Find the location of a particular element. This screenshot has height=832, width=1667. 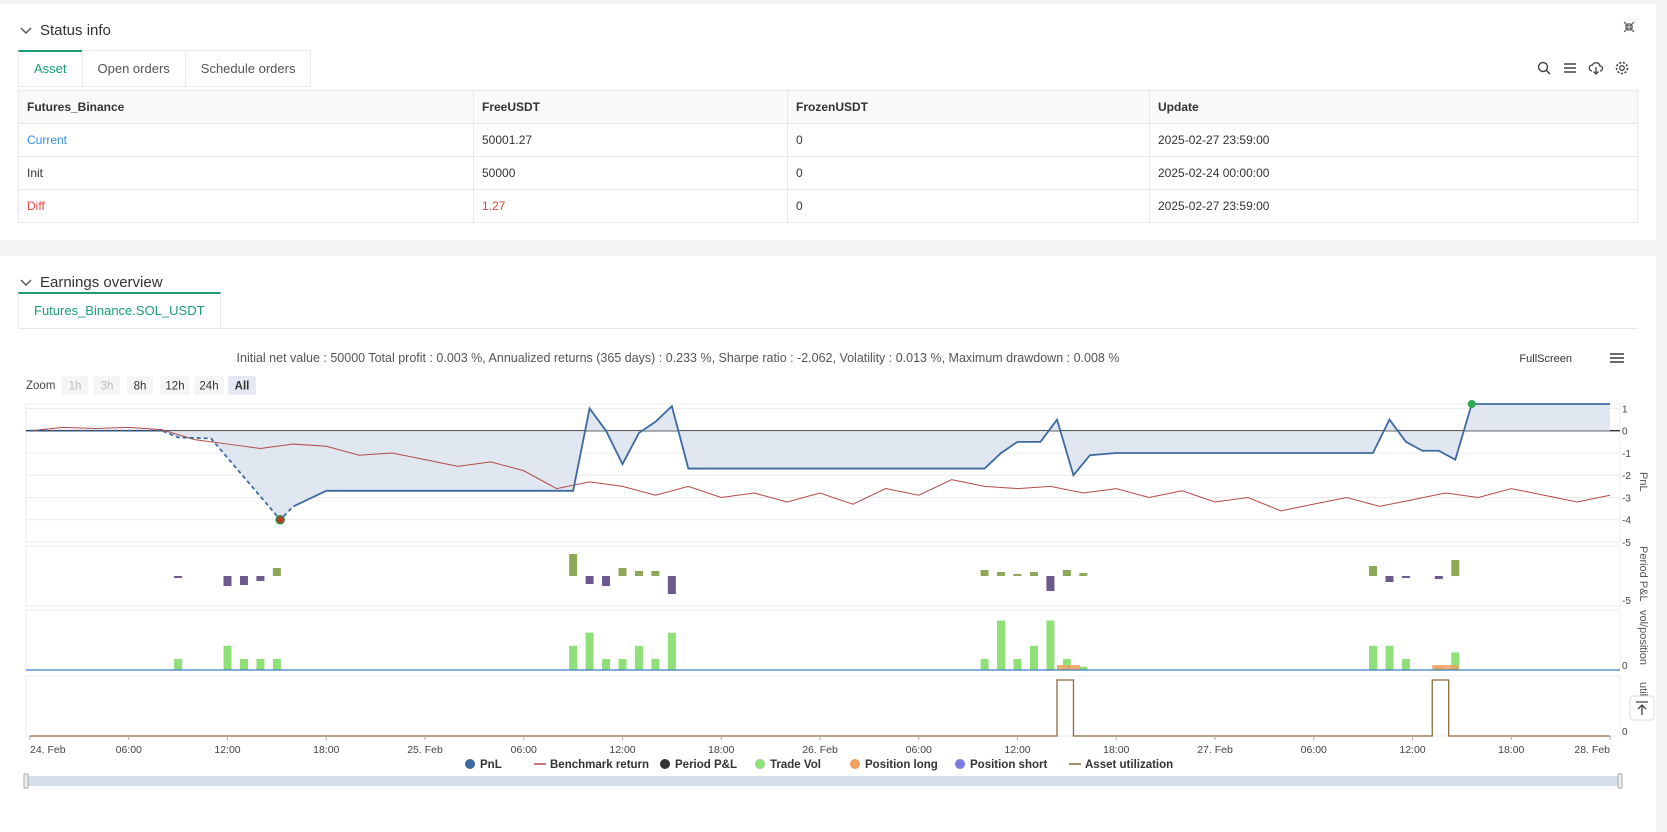

util-pane-frame is located at coordinates (823, 706).